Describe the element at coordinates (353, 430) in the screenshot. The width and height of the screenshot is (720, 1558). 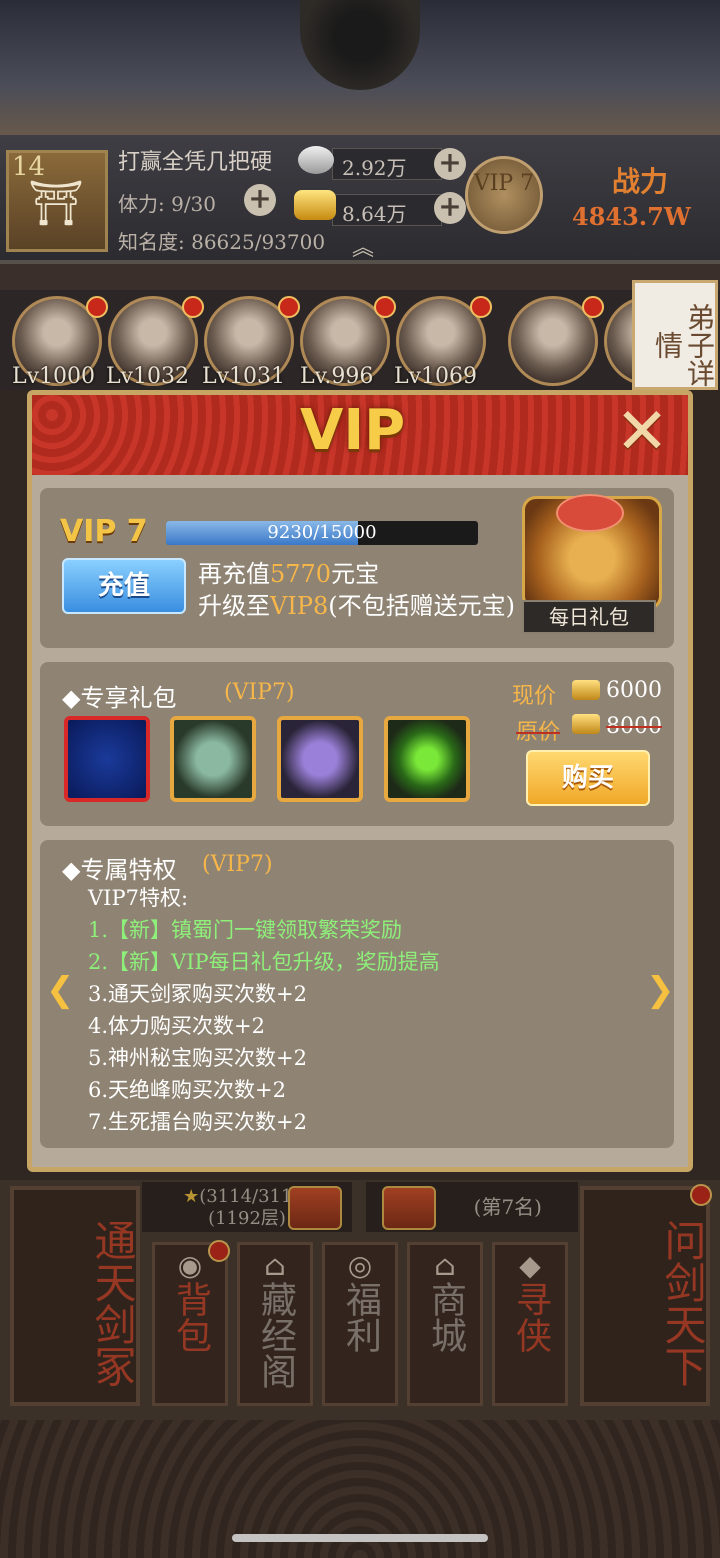
I see `modal-title: VIP` at that location.